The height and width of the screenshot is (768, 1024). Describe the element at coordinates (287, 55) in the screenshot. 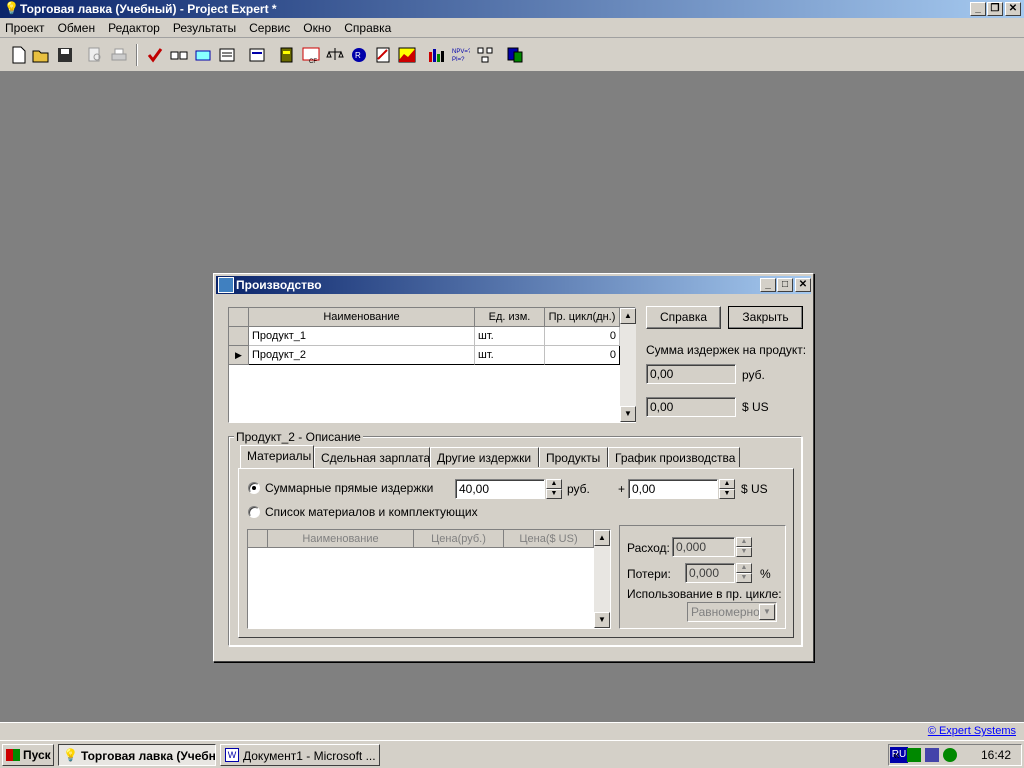

I see `book-icon` at that location.